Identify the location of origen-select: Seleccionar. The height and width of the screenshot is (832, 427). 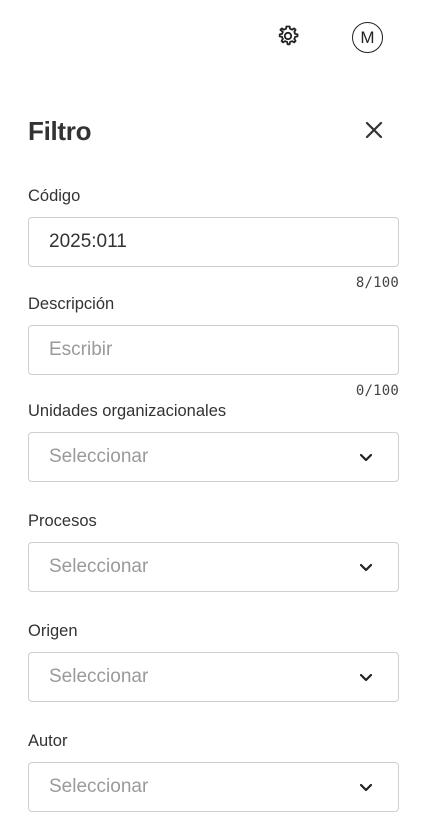
(213, 677).